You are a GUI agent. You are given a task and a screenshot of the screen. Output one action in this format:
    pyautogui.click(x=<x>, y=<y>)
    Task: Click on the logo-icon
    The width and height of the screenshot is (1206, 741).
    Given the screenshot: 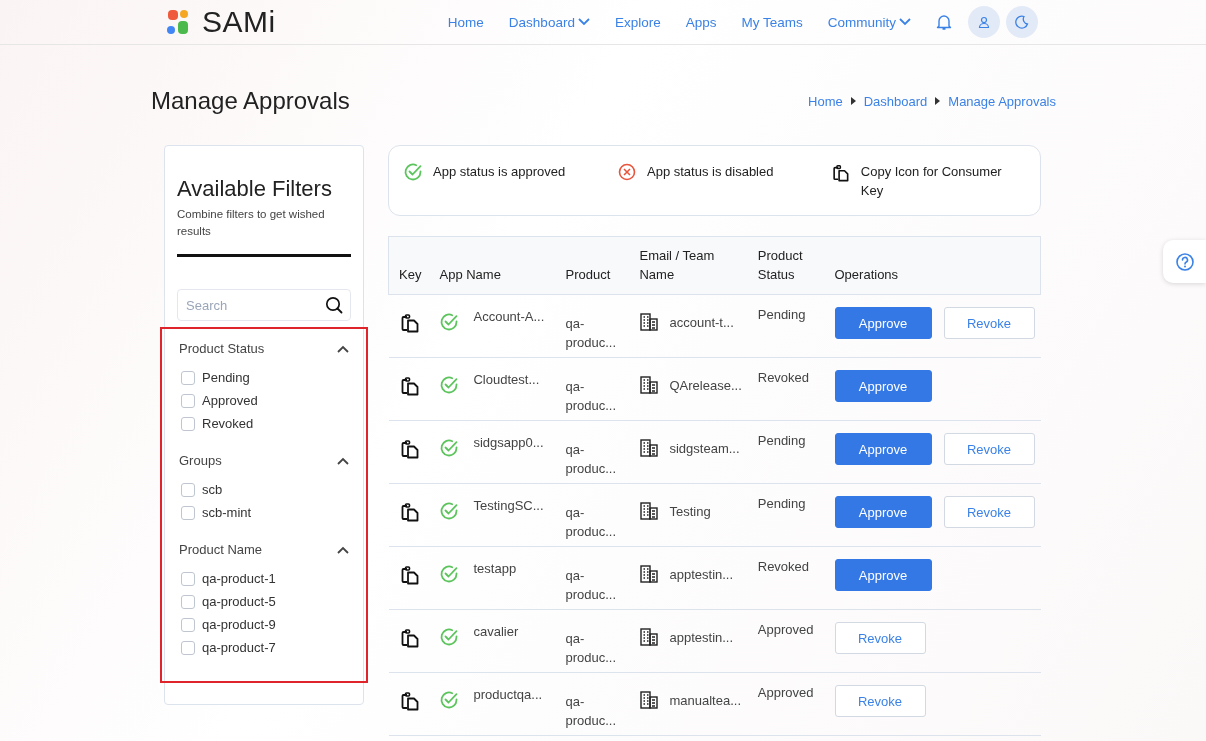 What is the action you would take?
    pyautogui.click(x=178, y=22)
    